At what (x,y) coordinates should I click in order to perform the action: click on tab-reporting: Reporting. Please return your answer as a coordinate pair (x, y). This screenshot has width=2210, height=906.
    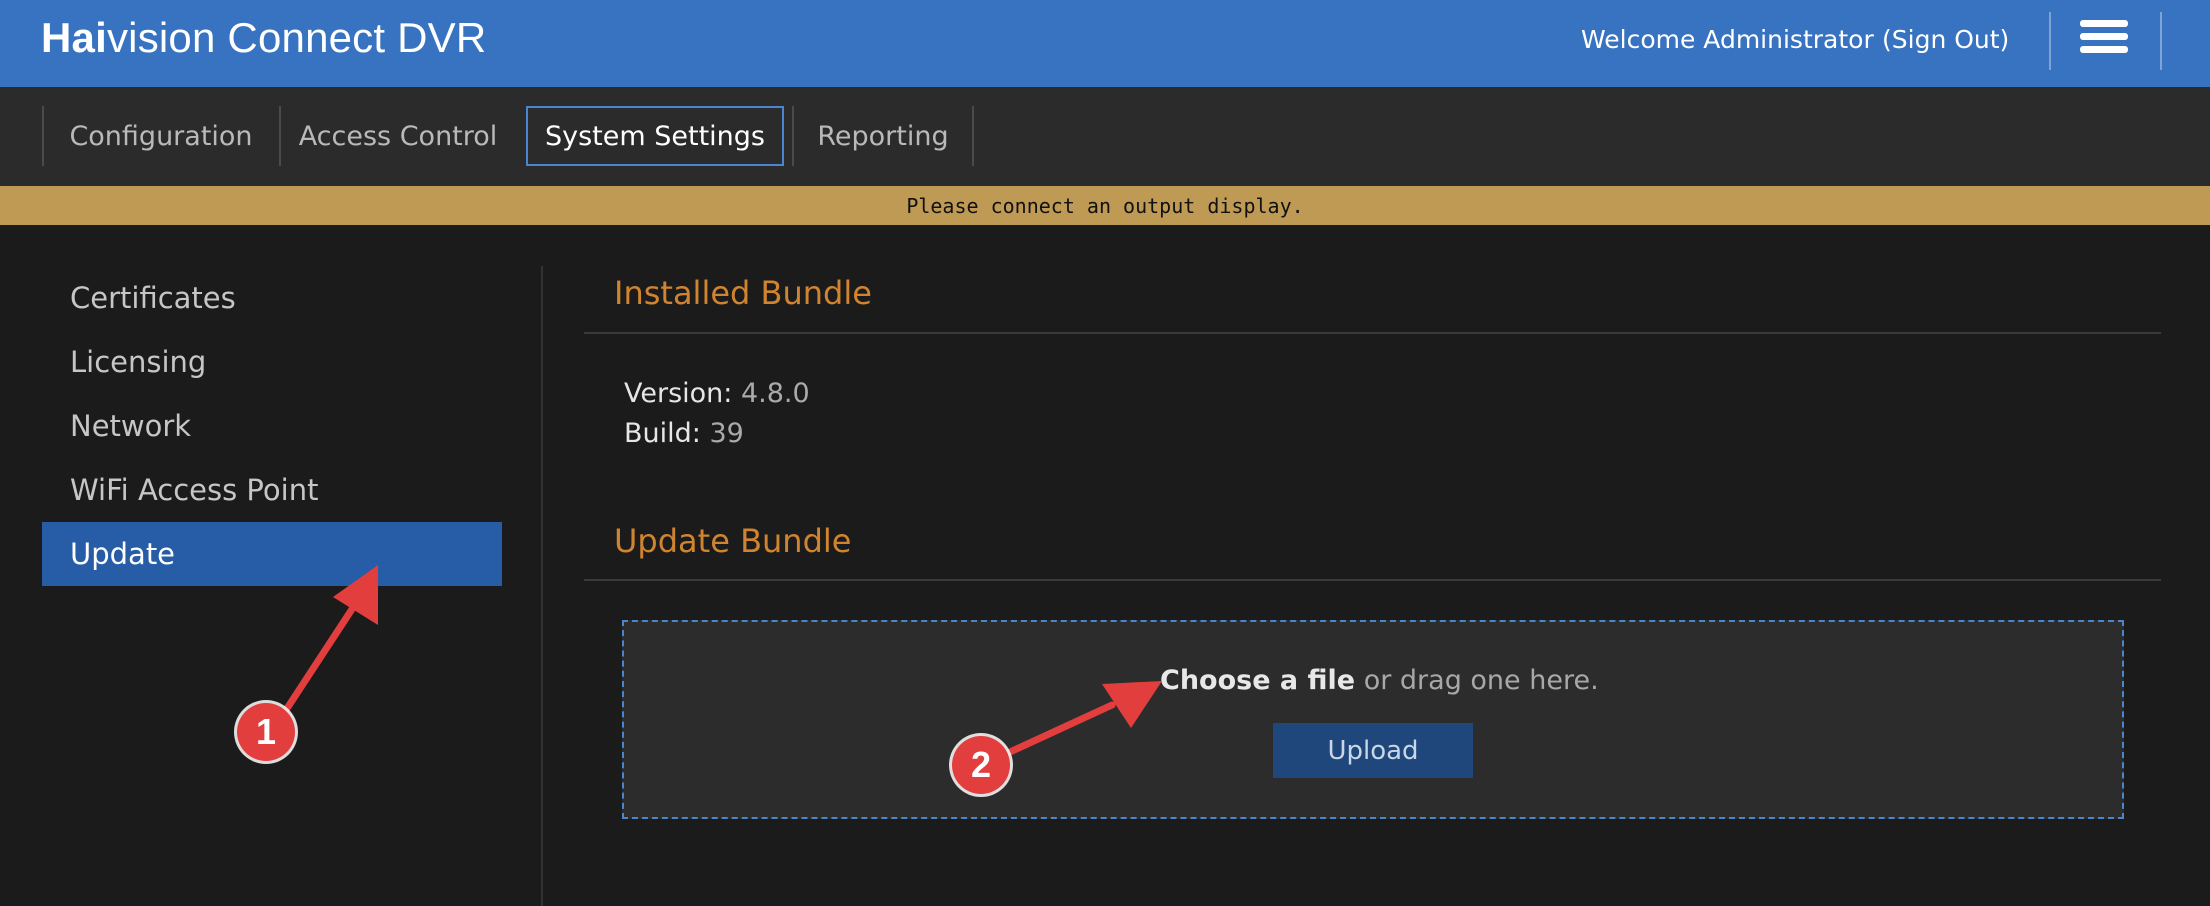
    Looking at the image, I should click on (883, 136).